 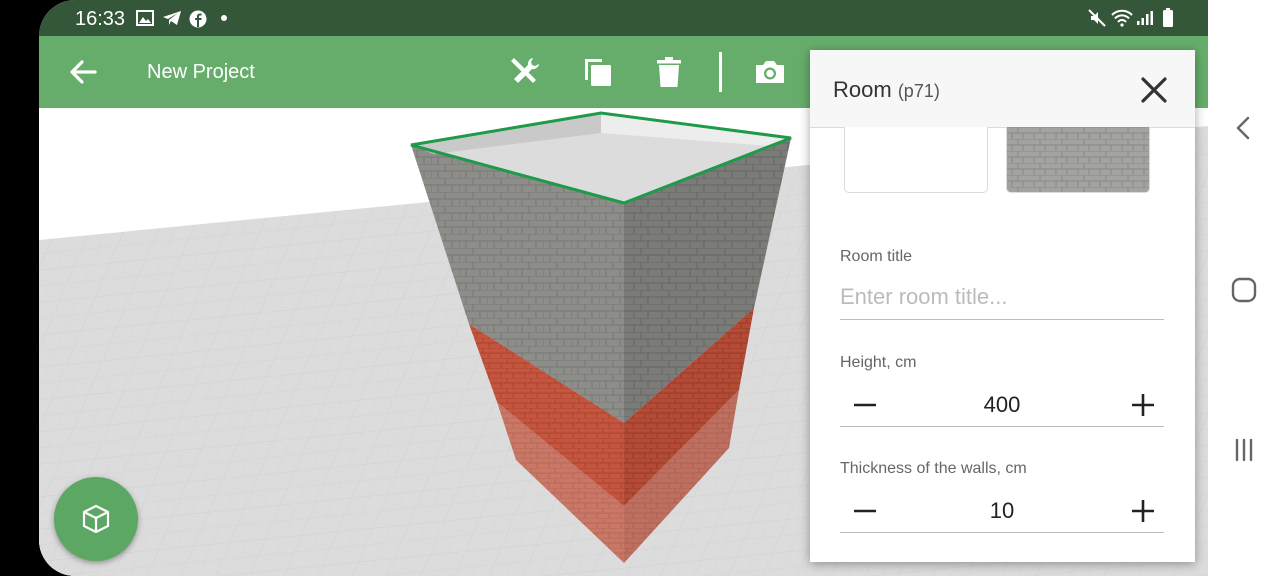 What do you see at coordinates (172, 18) in the screenshot?
I see `telegram-icon` at bounding box center [172, 18].